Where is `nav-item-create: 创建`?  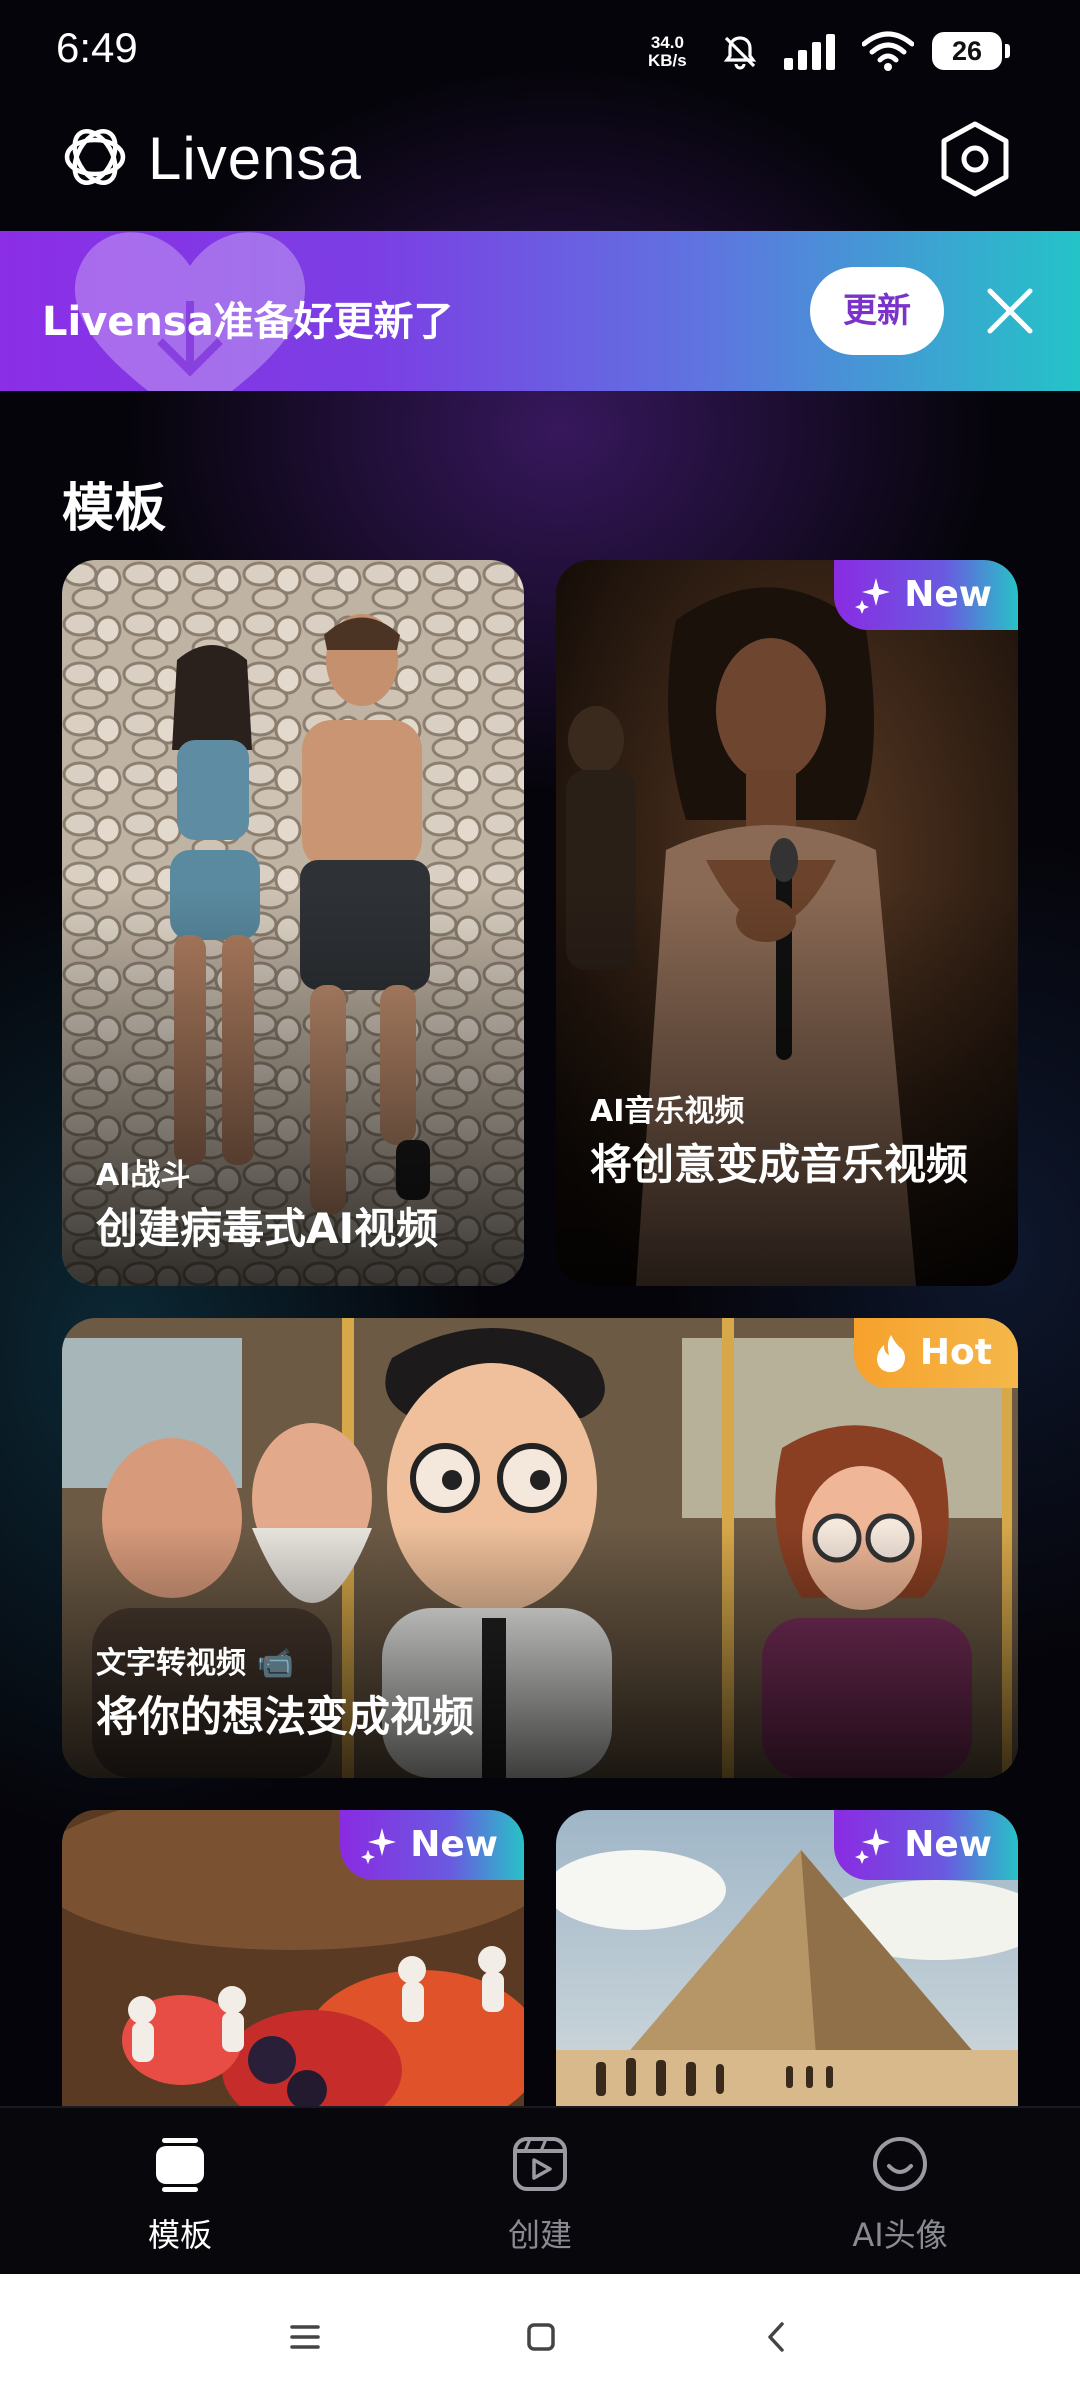
nav-item-create: 创建 is located at coordinates (540, 2192).